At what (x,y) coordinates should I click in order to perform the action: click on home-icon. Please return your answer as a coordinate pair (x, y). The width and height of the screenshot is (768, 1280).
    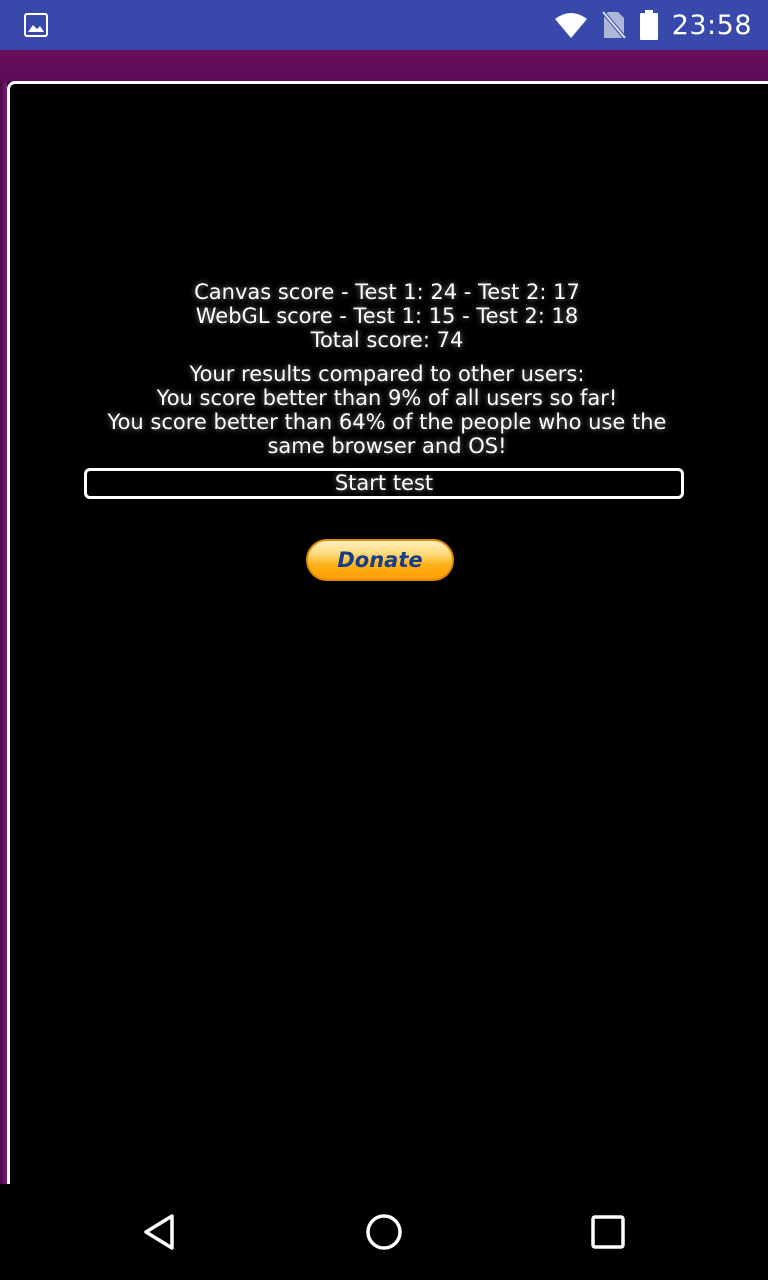
    Looking at the image, I should click on (384, 1232).